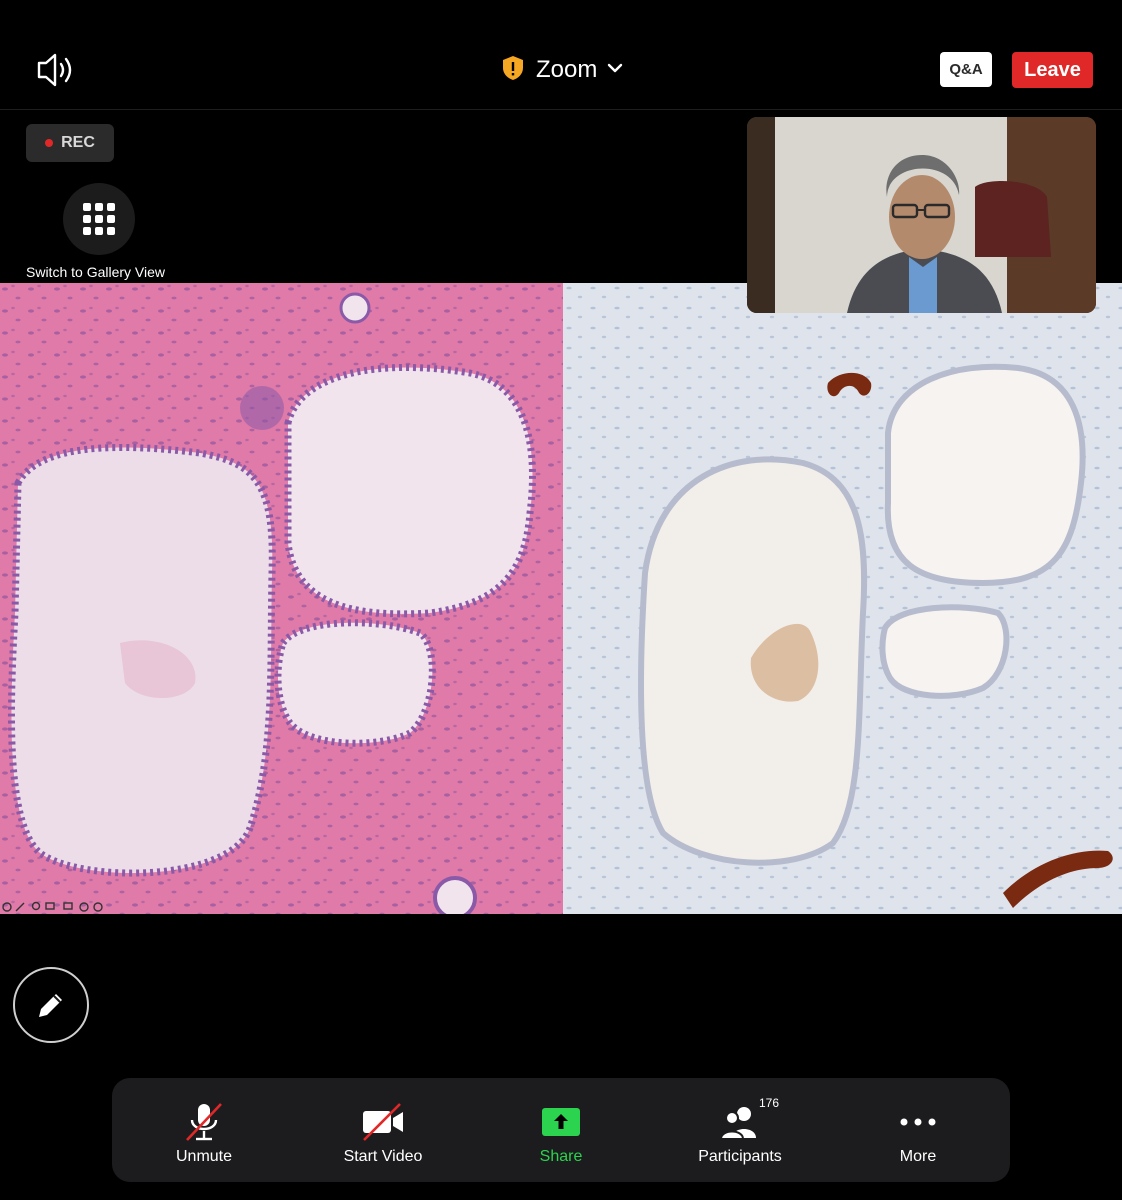 The width and height of the screenshot is (1122, 1200). What do you see at coordinates (383, 1156) in the screenshot?
I see `start-video-label: Start Video` at bounding box center [383, 1156].